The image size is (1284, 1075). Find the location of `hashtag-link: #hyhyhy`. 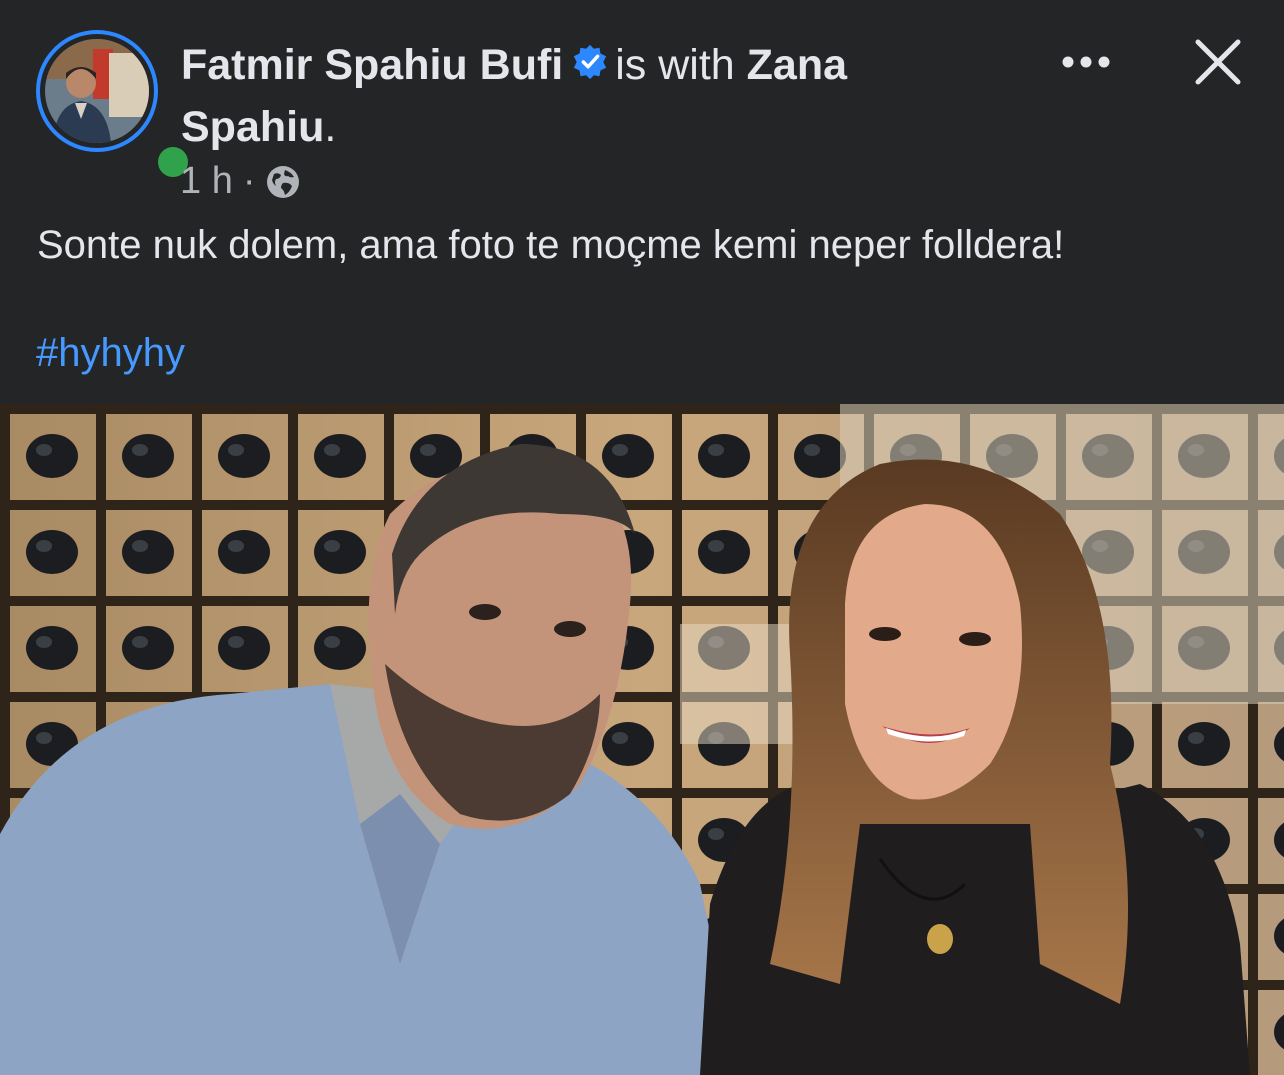

hashtag-link: #hyhyhy is located at coordinates (110, 353).